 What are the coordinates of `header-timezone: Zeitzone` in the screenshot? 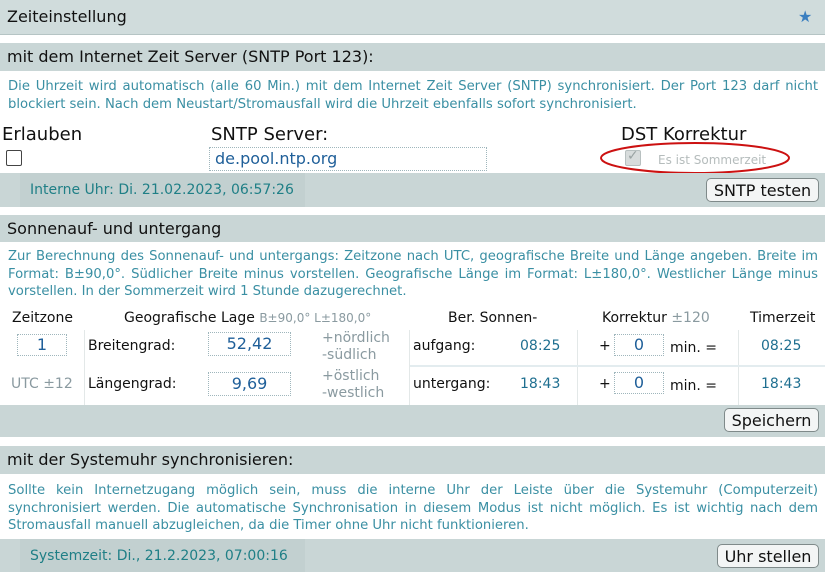 It's located at (42, 318).